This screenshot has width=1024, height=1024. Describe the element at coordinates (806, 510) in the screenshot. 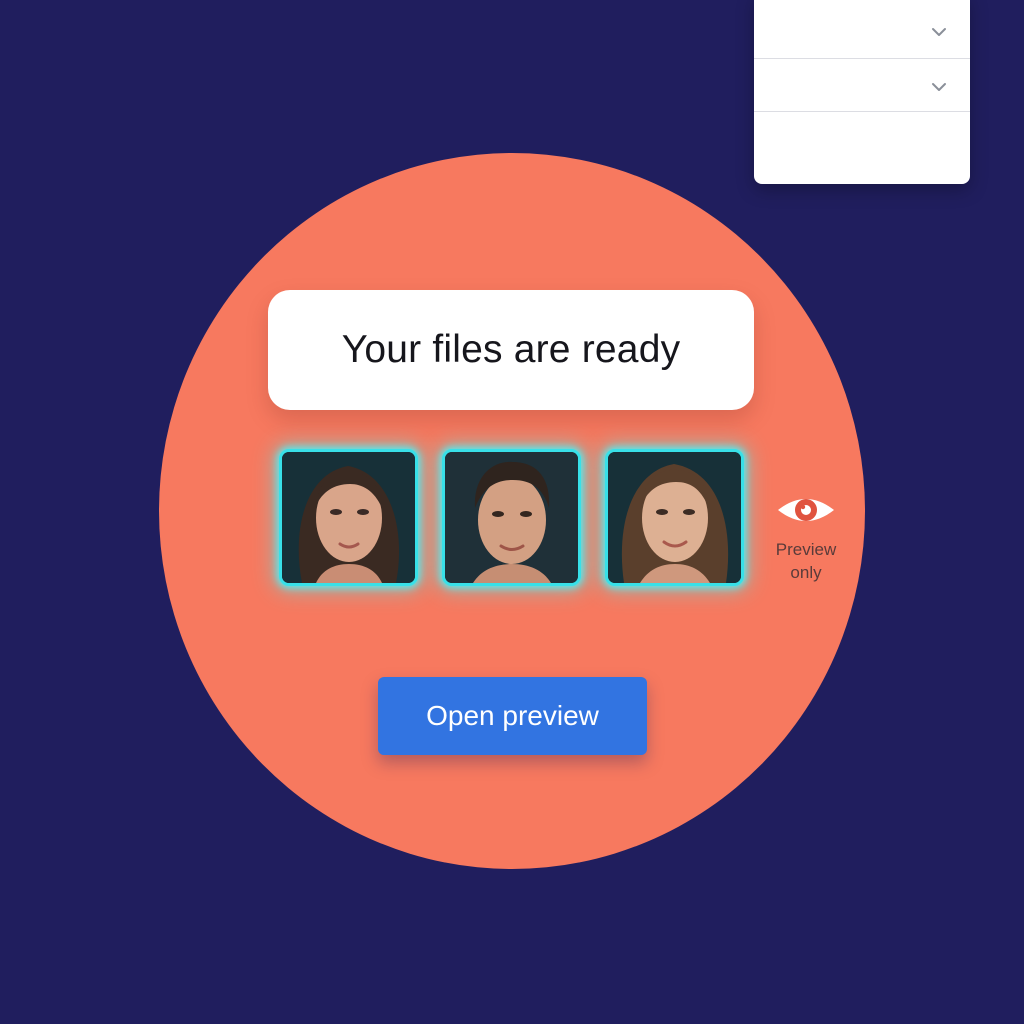

I see `eye-icon` at that location.